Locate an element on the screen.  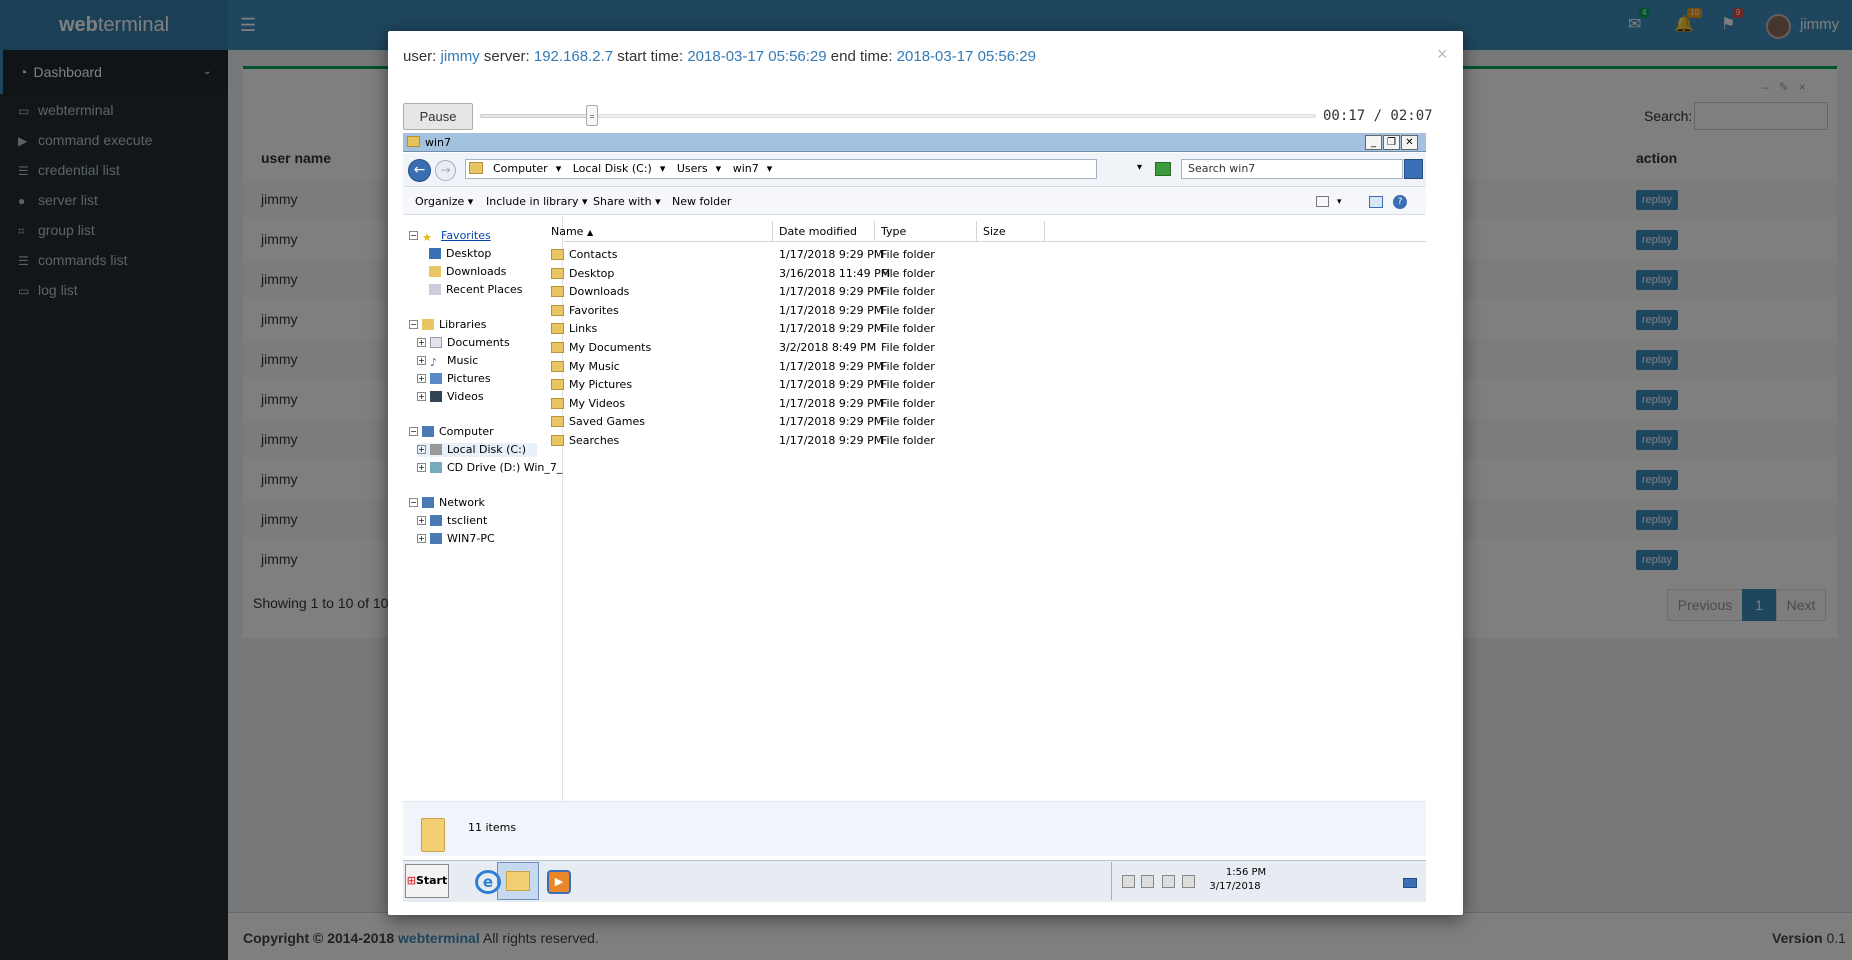
media-player-icon: ▶ is located at coordinates (559, 882).